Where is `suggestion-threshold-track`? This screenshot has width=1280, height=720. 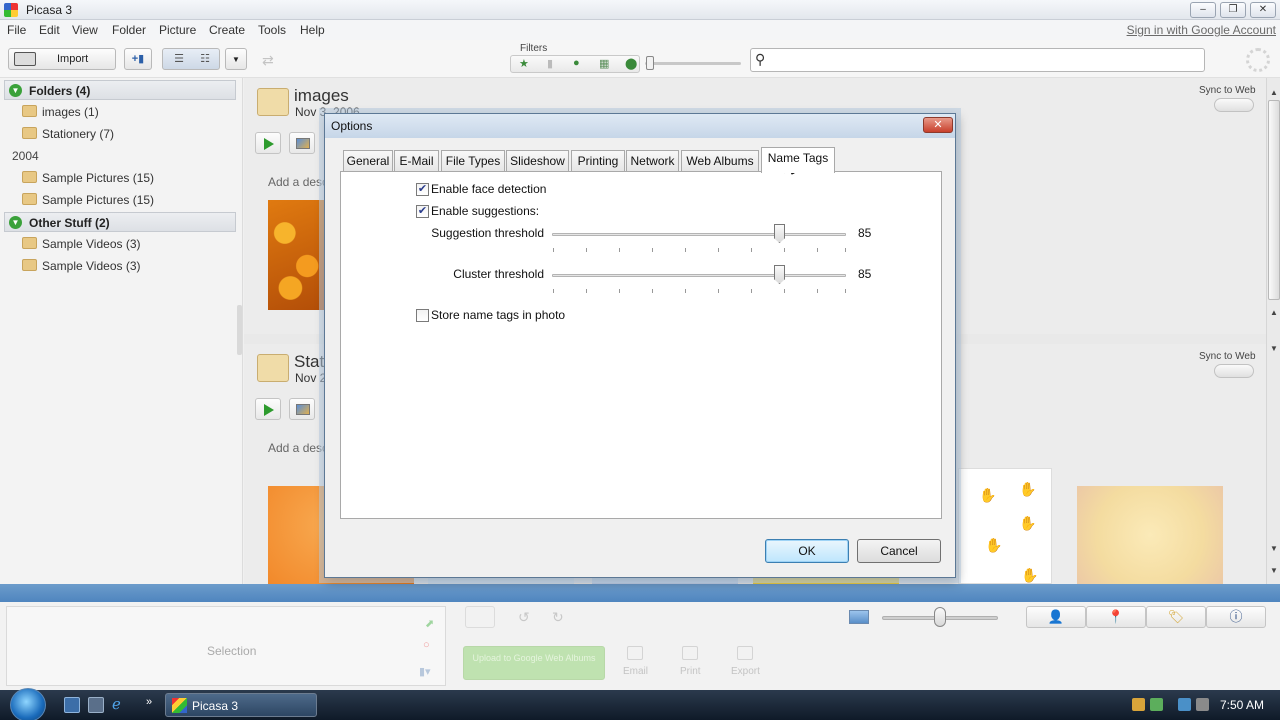
suggestion-threshold-track is located at coordinates (699, 234).